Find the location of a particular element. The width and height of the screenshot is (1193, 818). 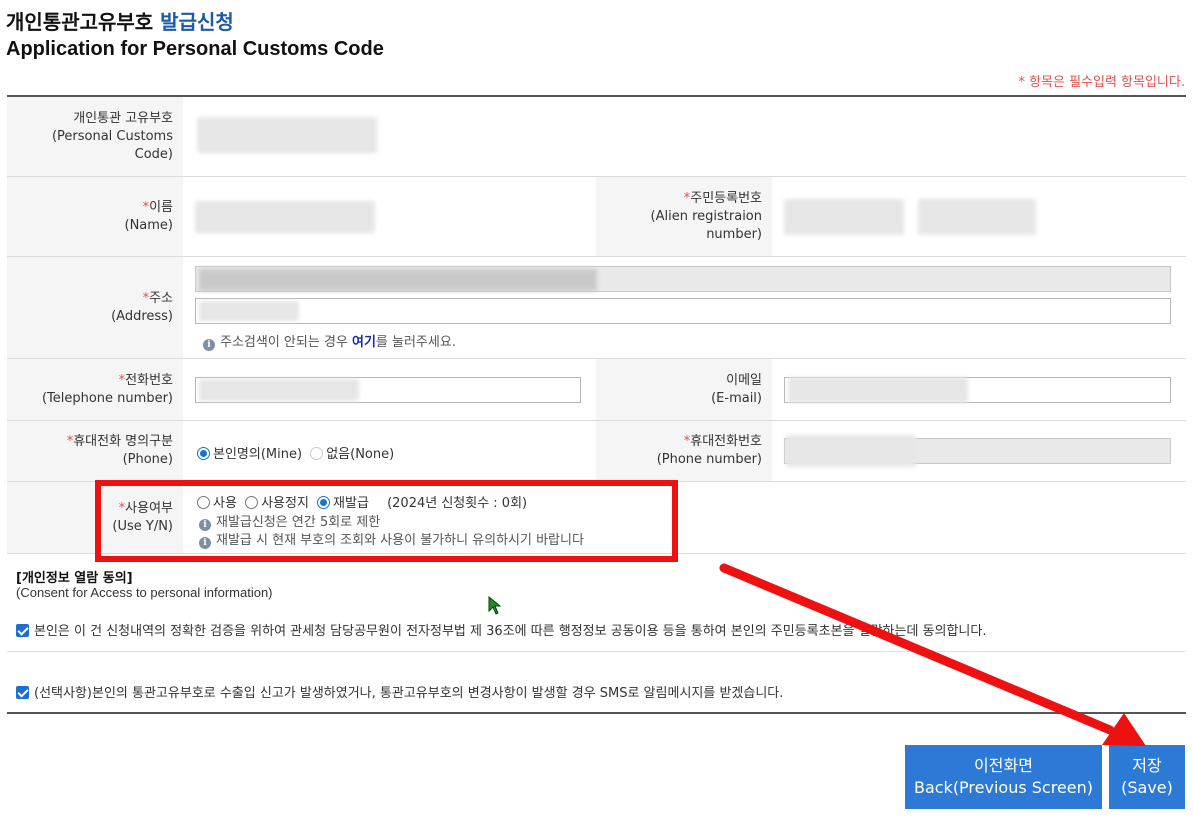

phone-owner-radios: 본인명의(Mine) 없음(None) is located at coordinates (297, 452).